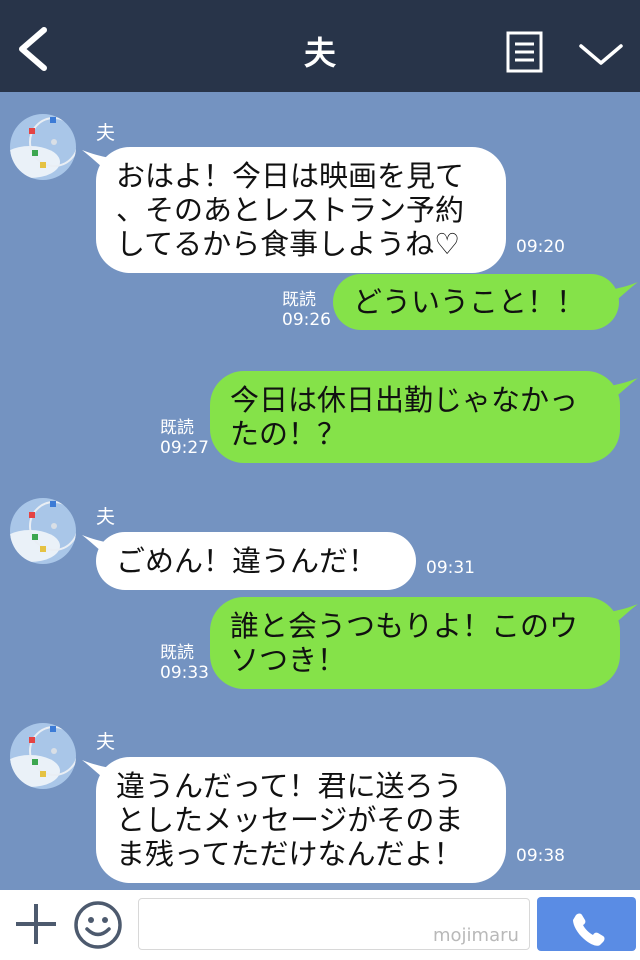 The width and height of the screenshot is (640, 960). I want to click on call-button, so click(586, 924).